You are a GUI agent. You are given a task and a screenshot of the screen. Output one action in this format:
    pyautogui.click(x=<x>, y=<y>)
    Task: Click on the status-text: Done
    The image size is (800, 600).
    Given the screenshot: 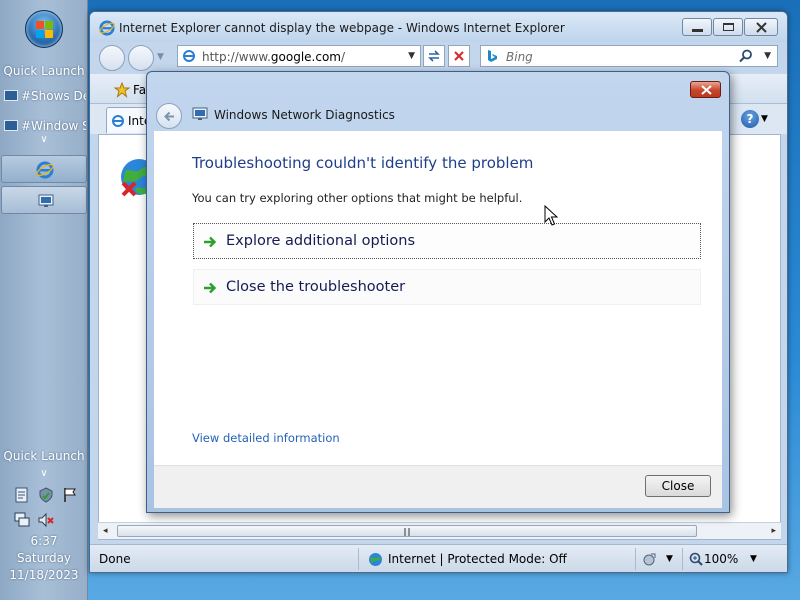 What is the action you would take?
    pyautogui.click(x=115, y=559)
    